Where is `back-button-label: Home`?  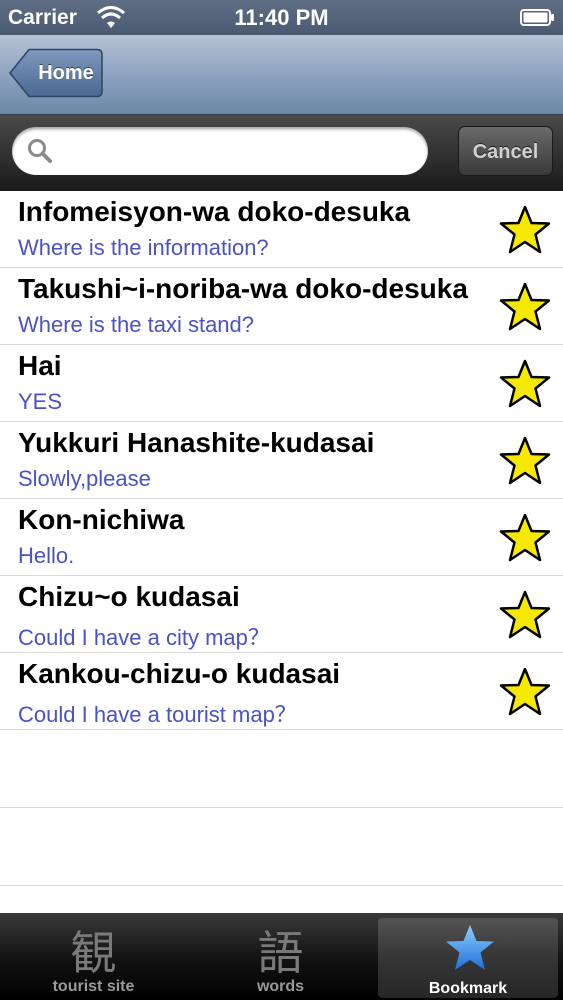 back-button-label: Home is located at coordinates (66, 73).